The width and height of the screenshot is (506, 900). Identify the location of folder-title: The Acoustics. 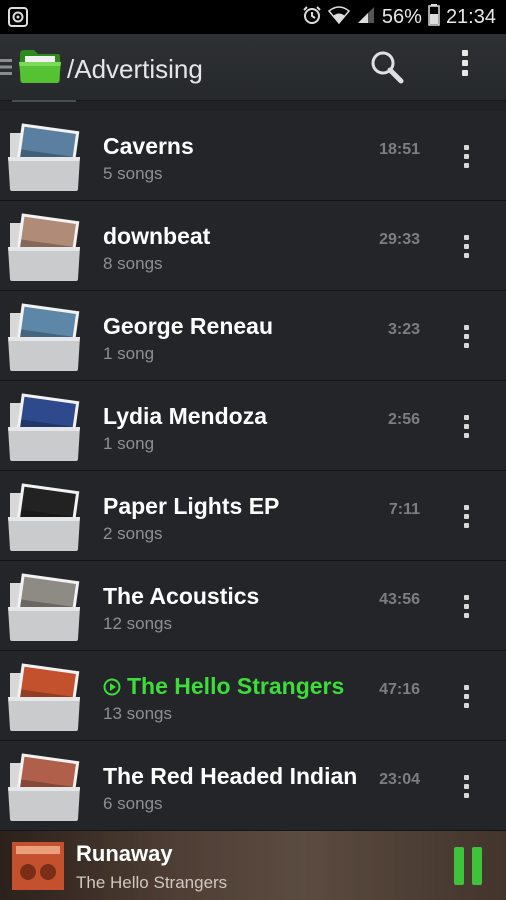
(181, 596).